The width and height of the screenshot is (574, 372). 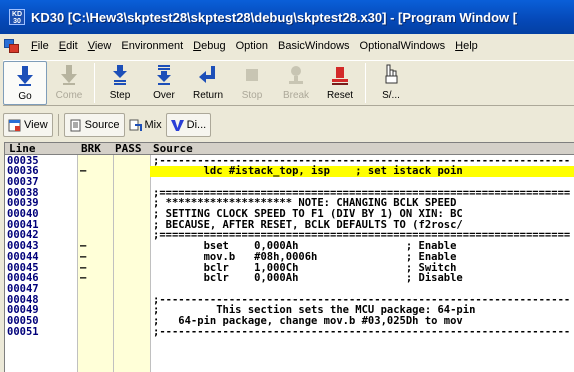 I want to click on menu-edit-accel: E, so click(x=62, y=46).